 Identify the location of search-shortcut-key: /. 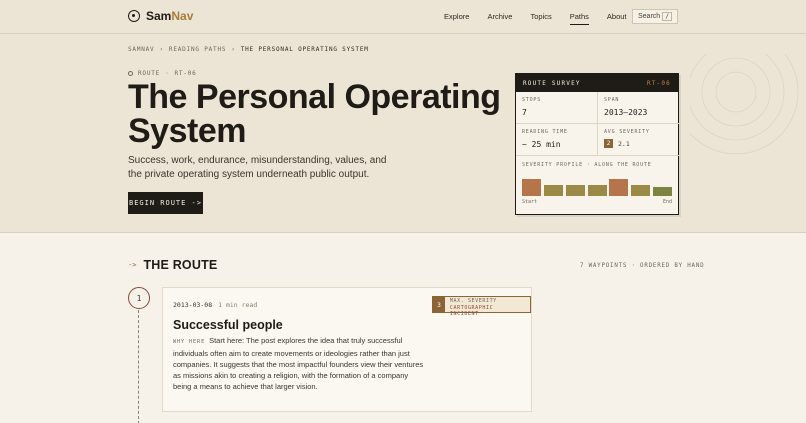
(667, 16).